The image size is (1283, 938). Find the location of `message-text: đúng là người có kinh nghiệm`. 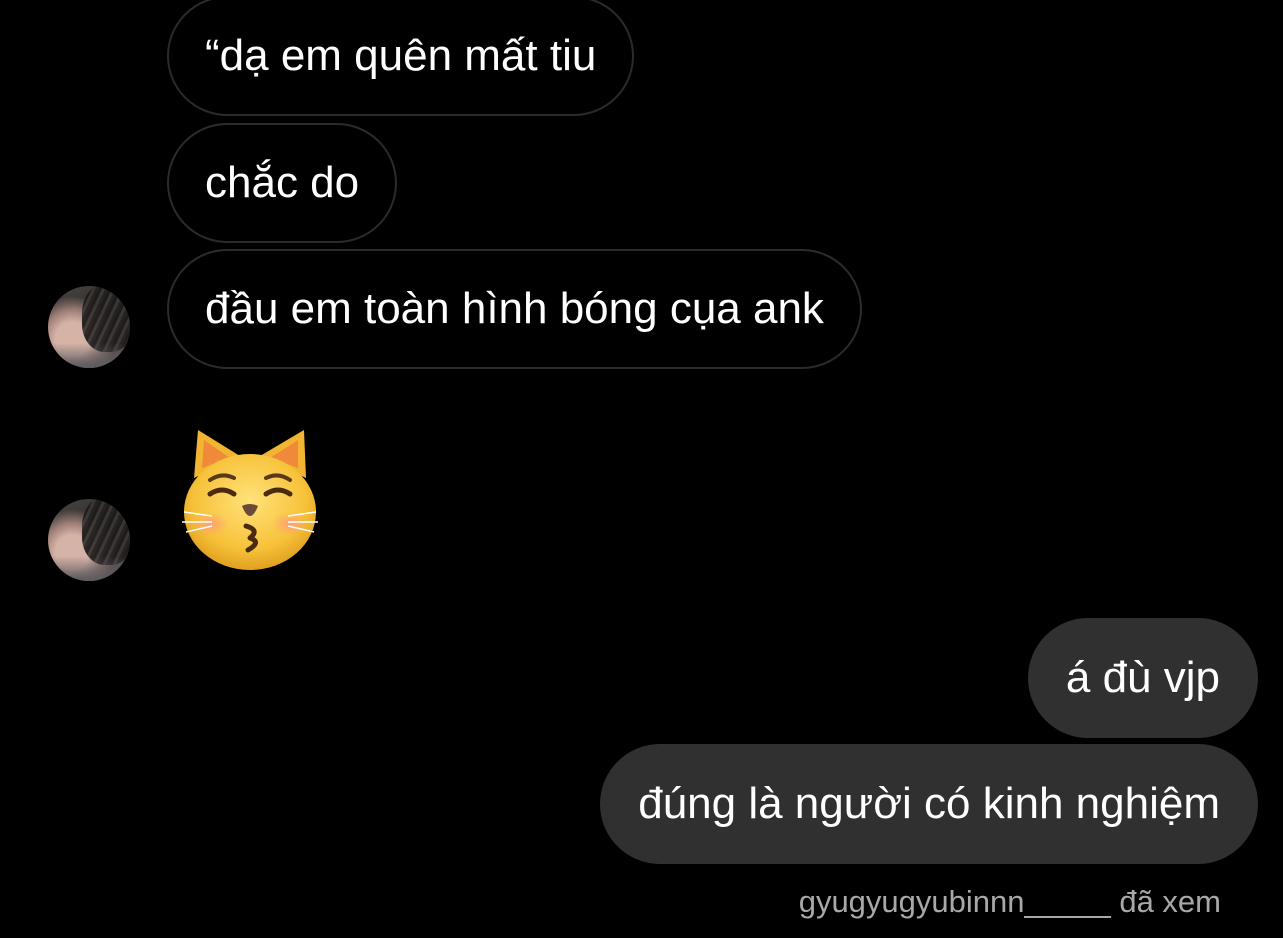

message-text: đúng là người có kinh nghiệm is located at coordinates (929, 803).